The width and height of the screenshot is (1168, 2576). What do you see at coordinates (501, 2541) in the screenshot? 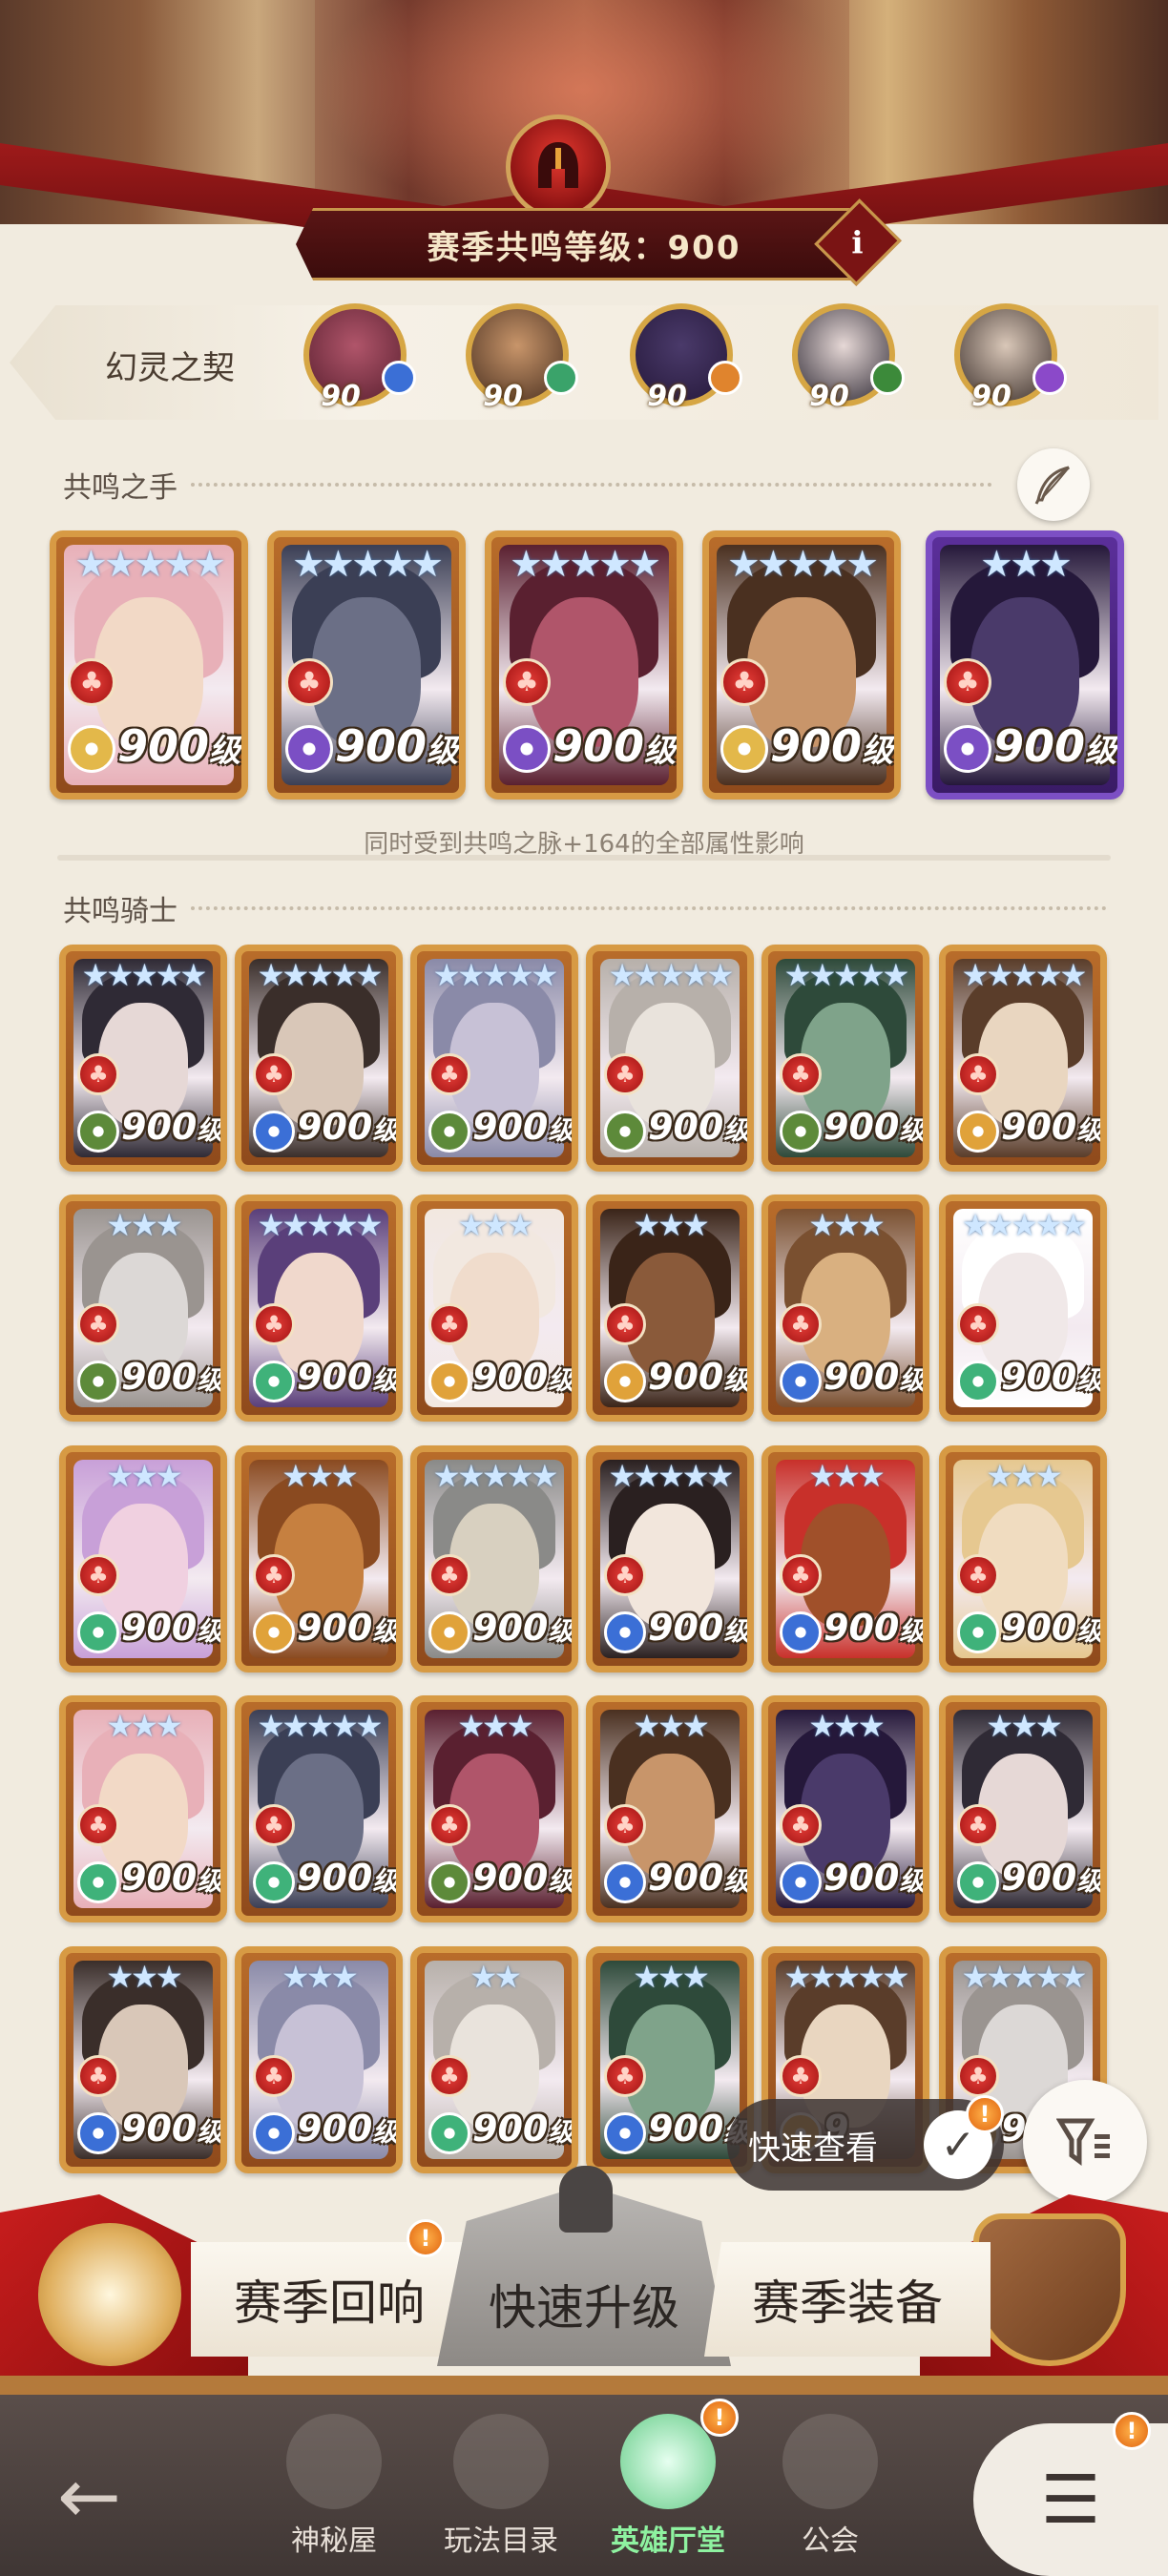
I see `nav-label: 玩法目录` at bounding box center [501, 2541].